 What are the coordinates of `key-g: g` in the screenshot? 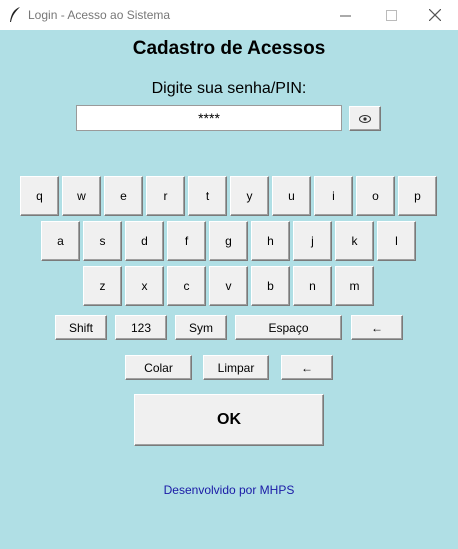 It's located at (228, 241).